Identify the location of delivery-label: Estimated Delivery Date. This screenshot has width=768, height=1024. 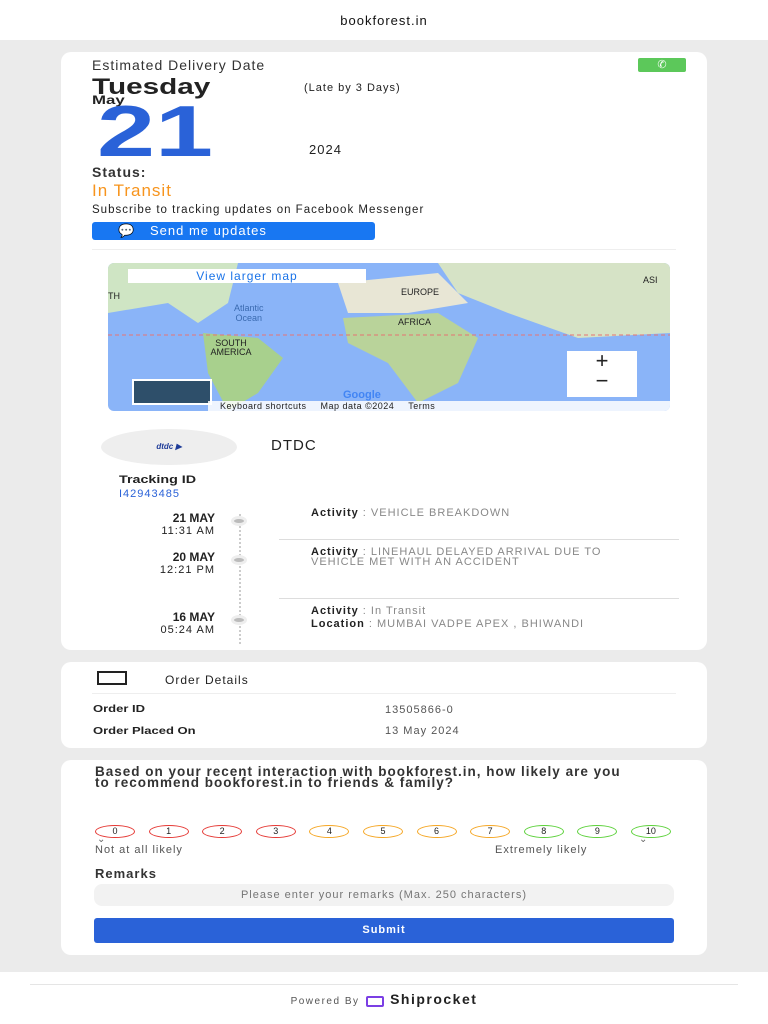
(179, 65).